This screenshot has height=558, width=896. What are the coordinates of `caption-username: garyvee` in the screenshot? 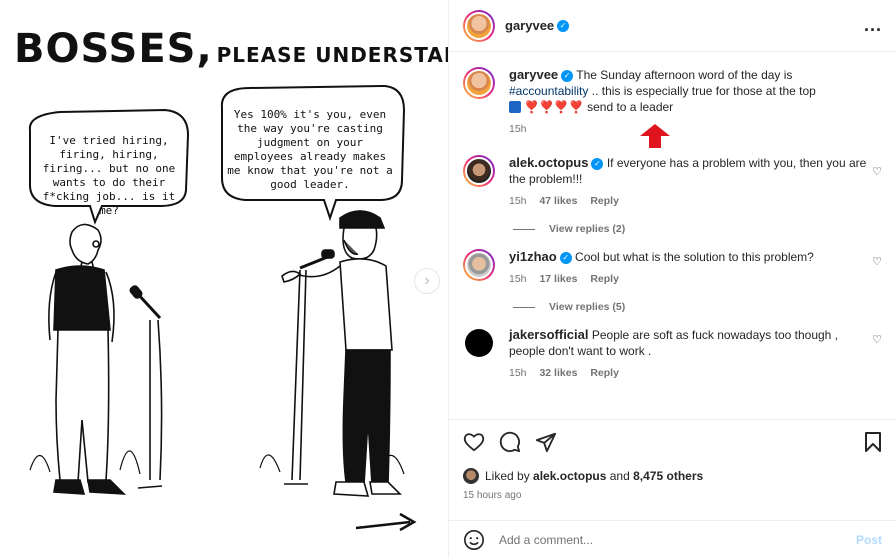 It's located at (533, 74).